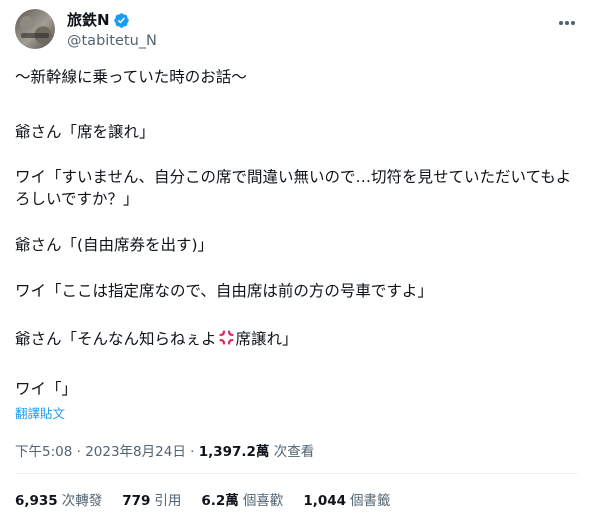  What do you see at coordinates (82, 501) in the screenshot?
I see `retweets-label: 次轉發` at bounding box center [82, 501].